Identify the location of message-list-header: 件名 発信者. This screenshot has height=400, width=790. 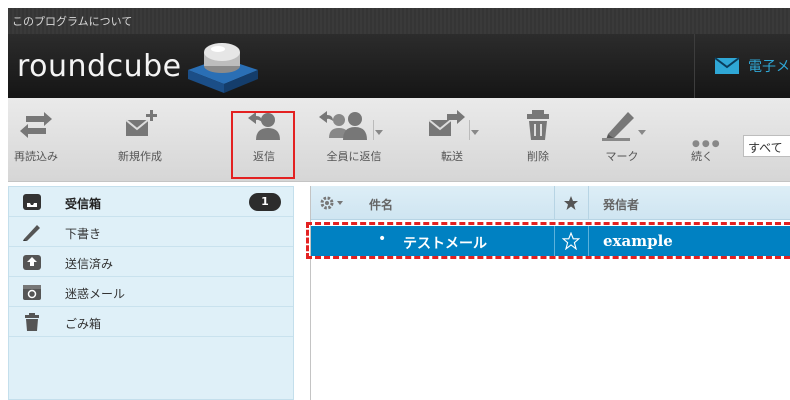
(550, 203).